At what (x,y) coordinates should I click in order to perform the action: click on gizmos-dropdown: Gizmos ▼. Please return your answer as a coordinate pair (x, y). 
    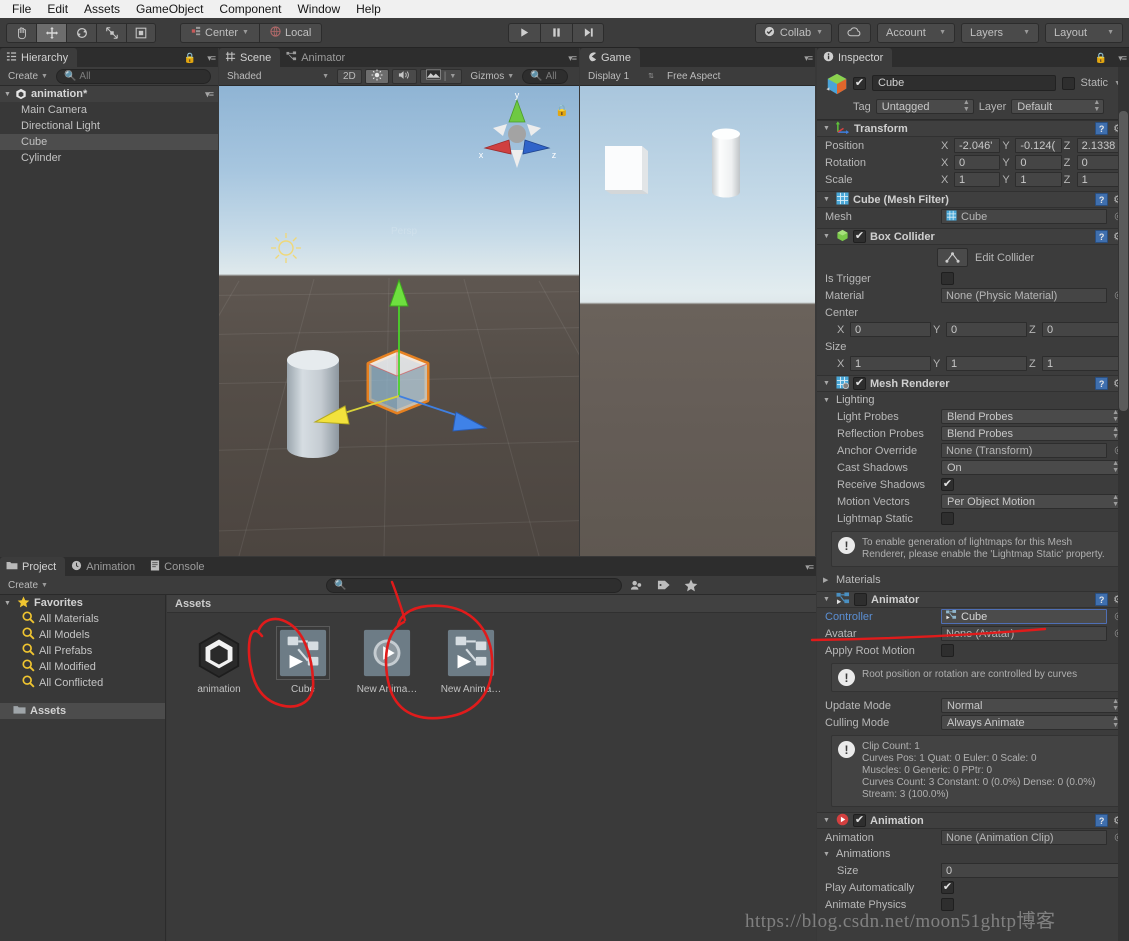
    Looking at the image, I should click on (492, 76).